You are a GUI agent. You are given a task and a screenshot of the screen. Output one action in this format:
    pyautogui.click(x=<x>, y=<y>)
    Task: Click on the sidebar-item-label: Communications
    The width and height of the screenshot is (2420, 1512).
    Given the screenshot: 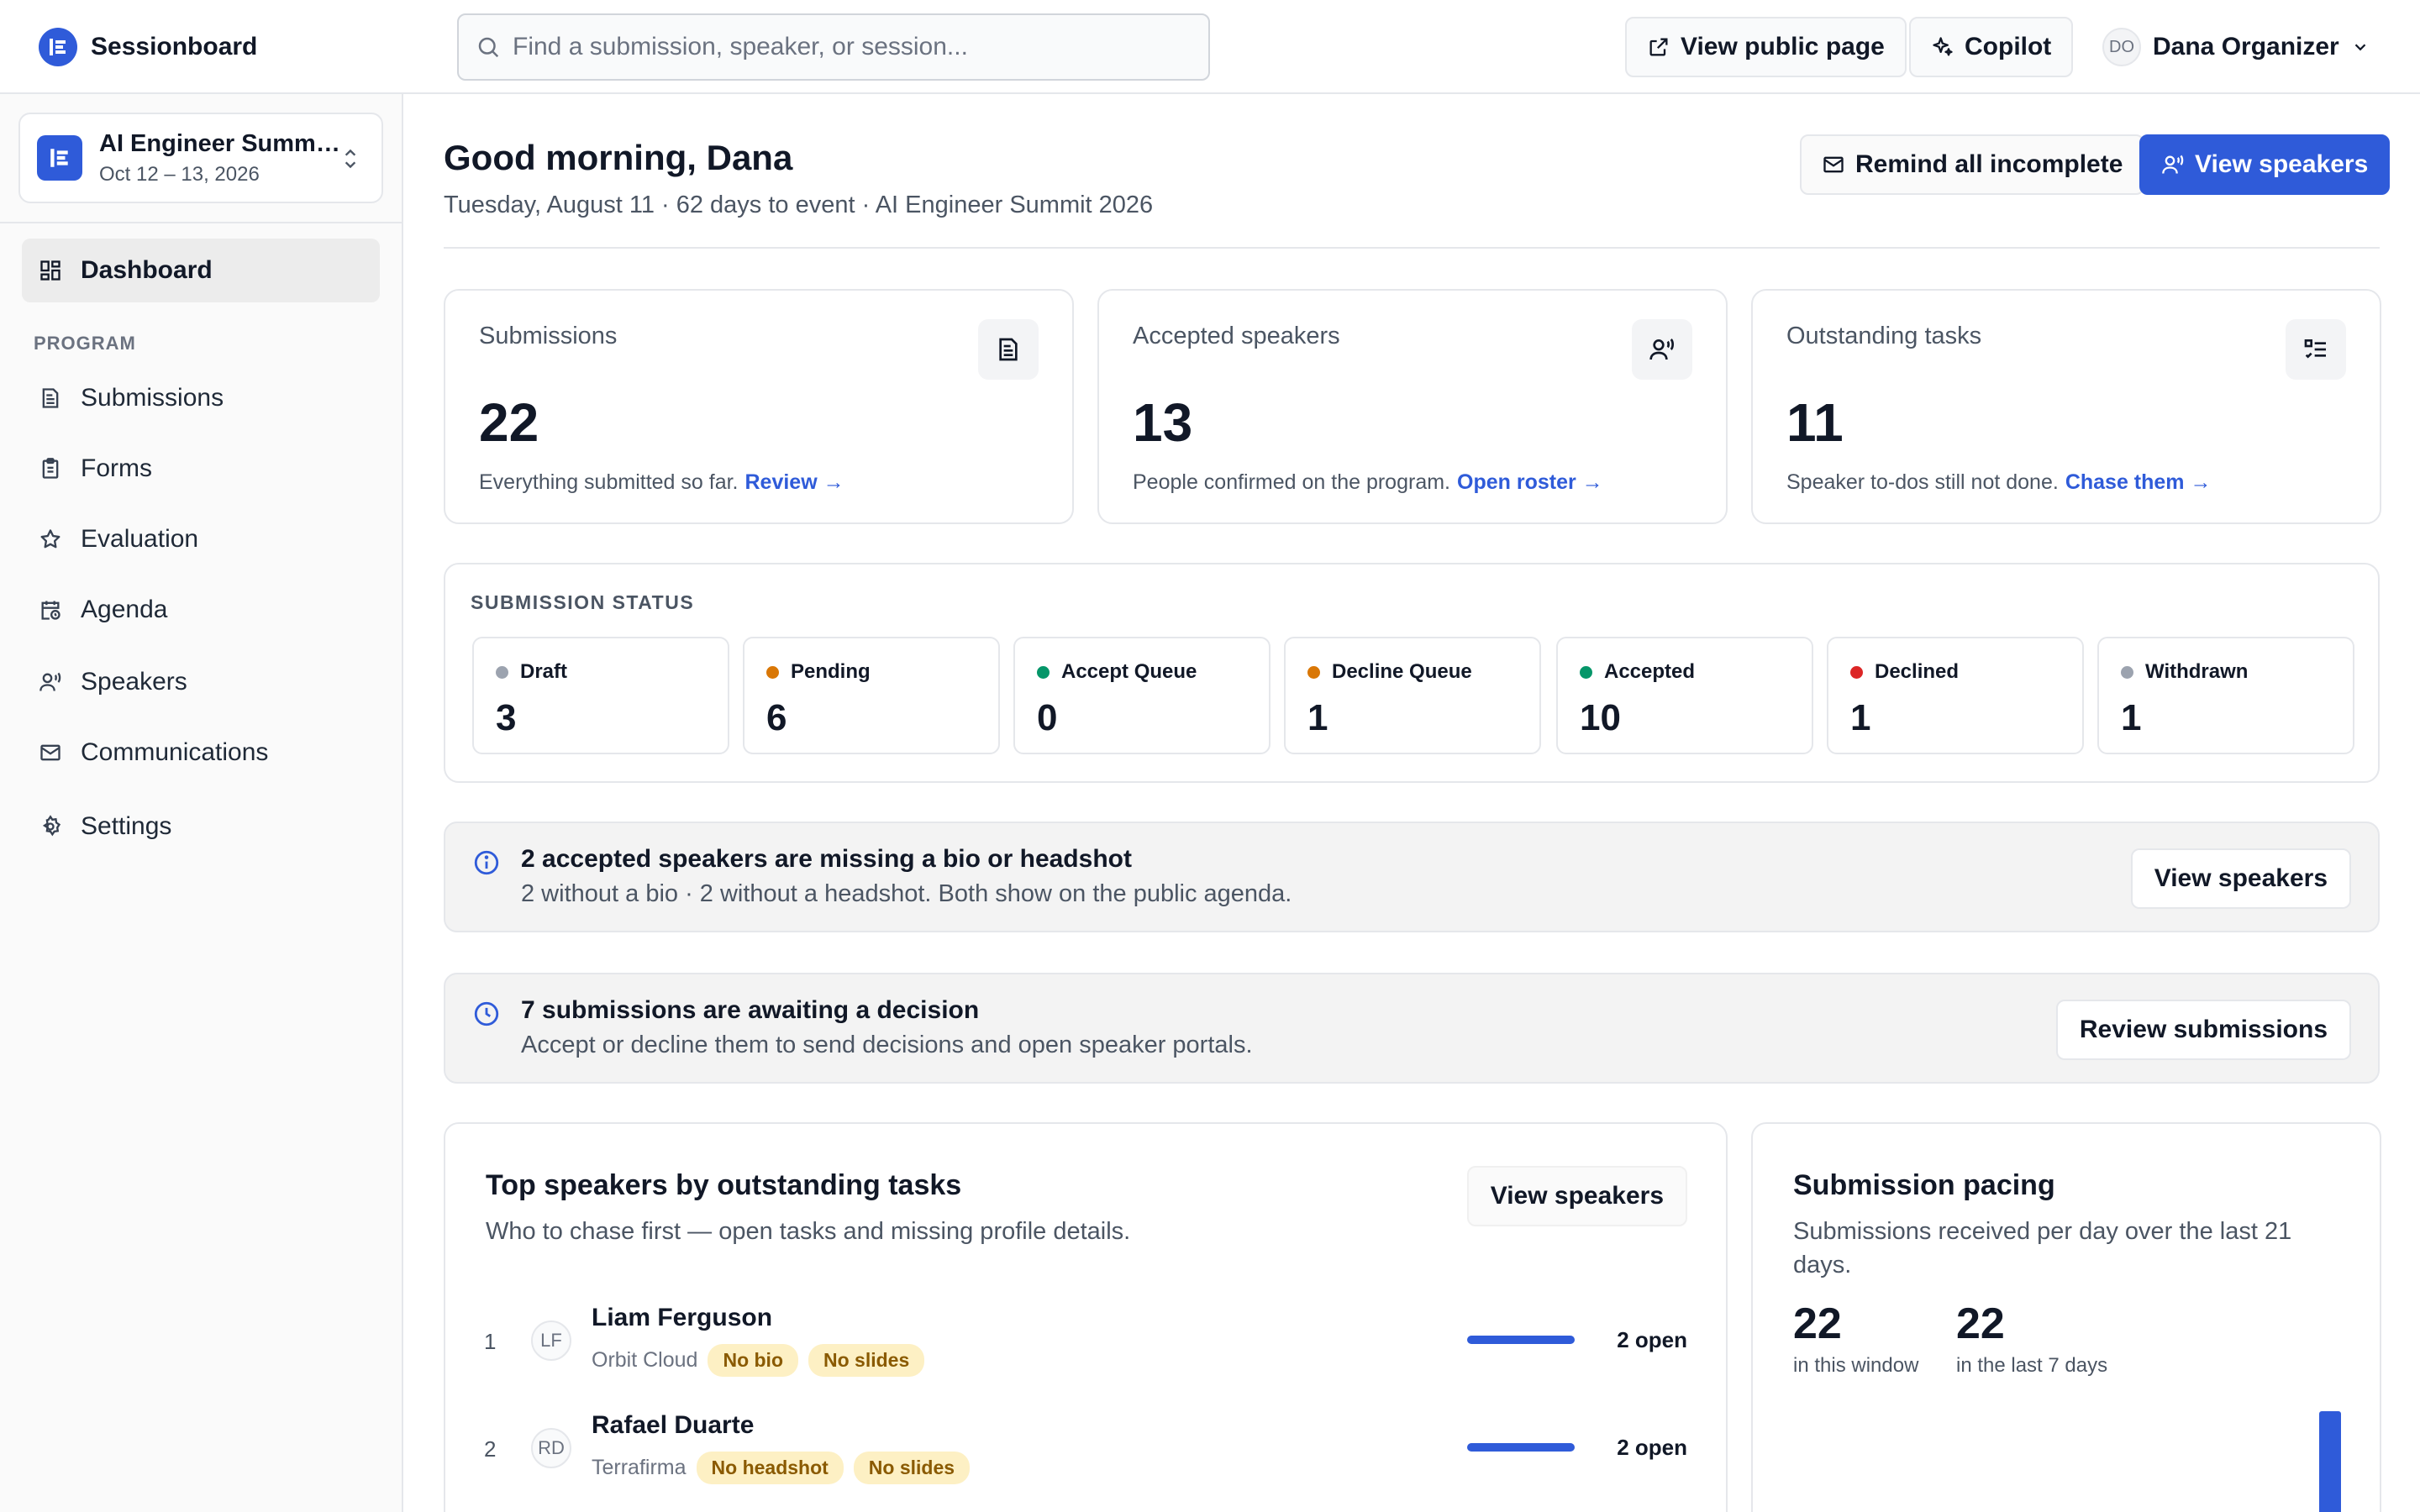 What is the action you would take?
    pyautogui.click(x=175, y=752)
    